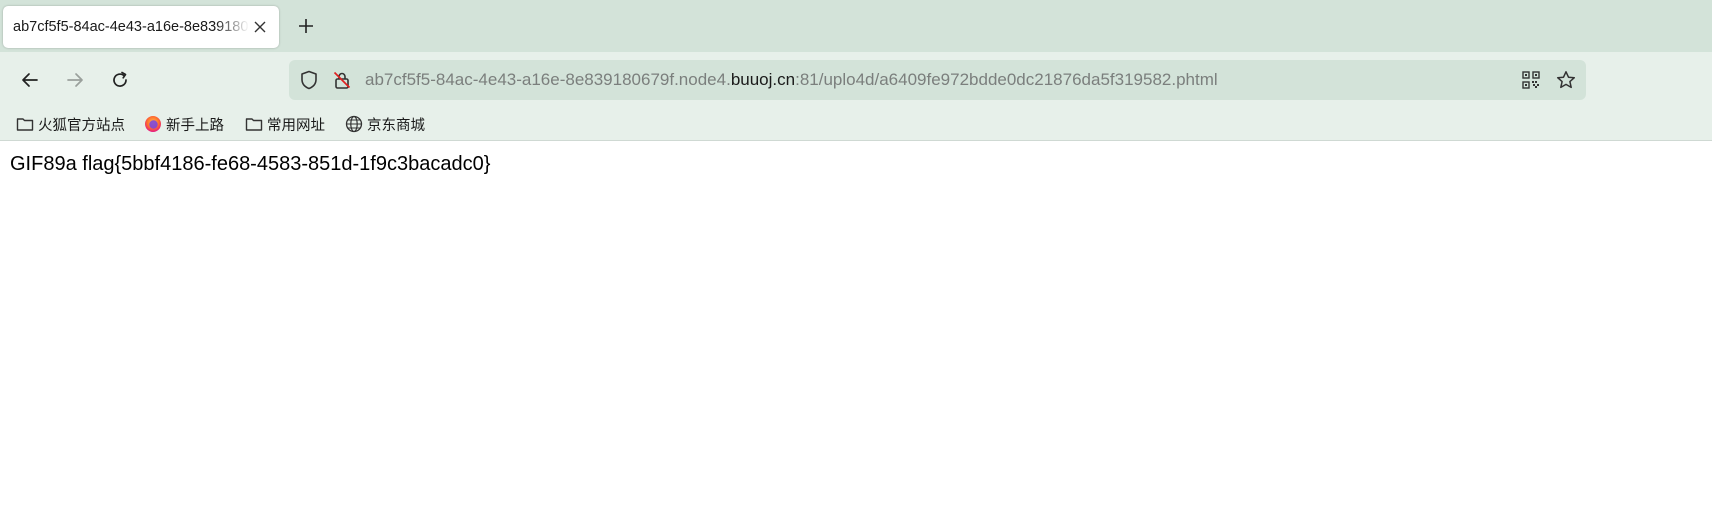 The height and width of the screenshot is (510, 1712). I want to click on bookmark-item-common-sites: 常用网址, so click(285, 124).